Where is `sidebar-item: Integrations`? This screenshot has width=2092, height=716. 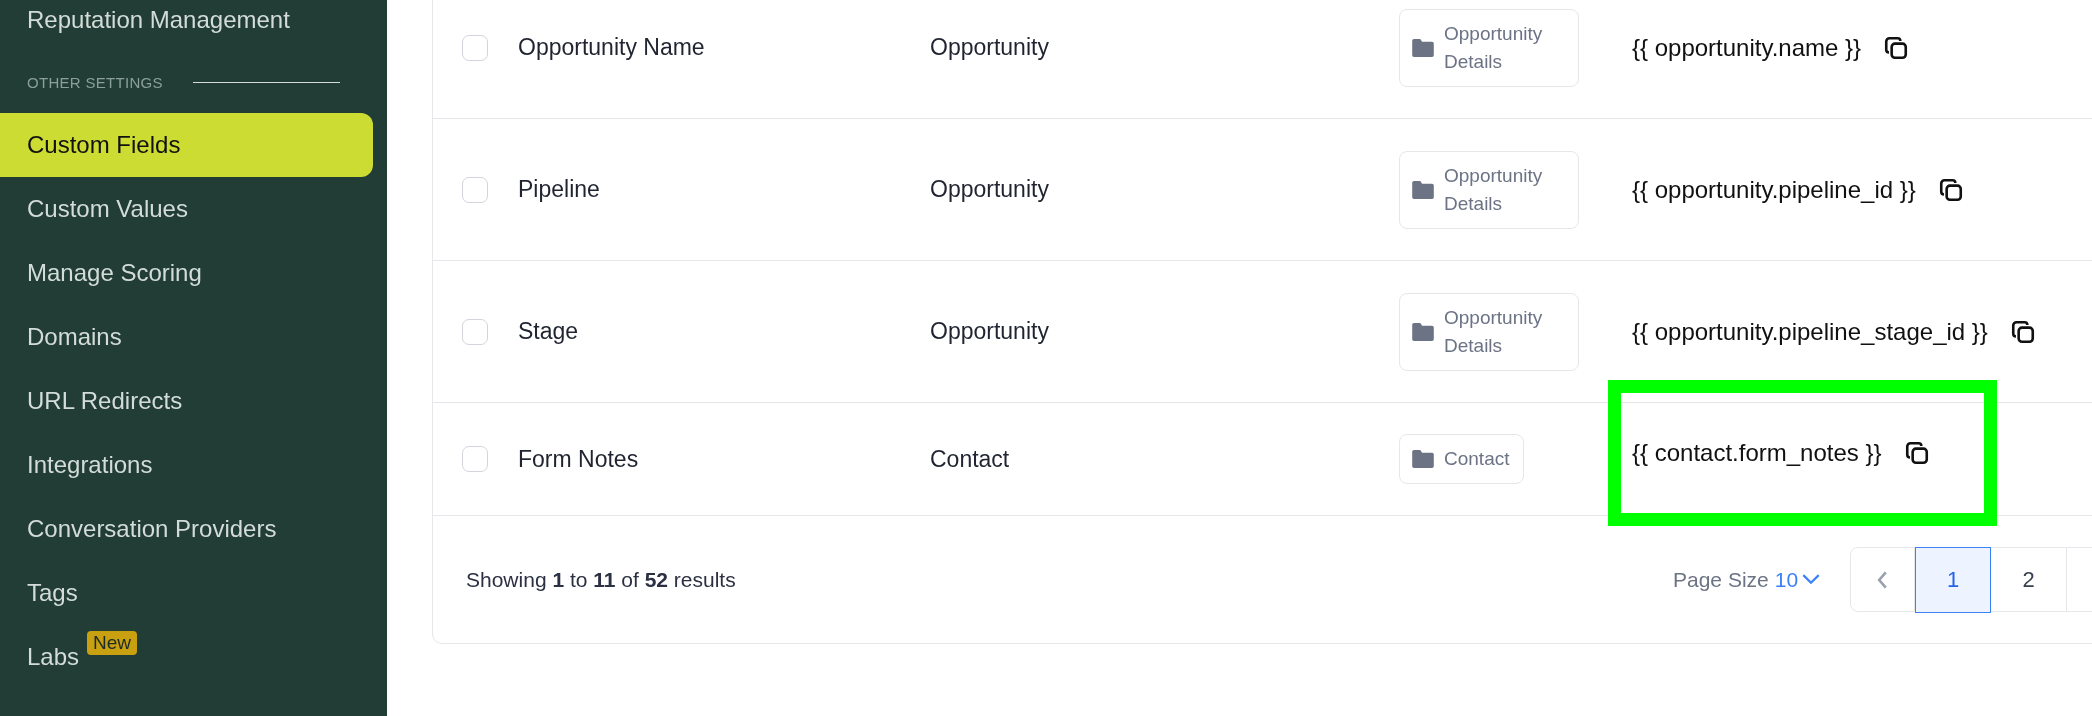 sidebar-item: Integrations is located at coordinates (90, 465).